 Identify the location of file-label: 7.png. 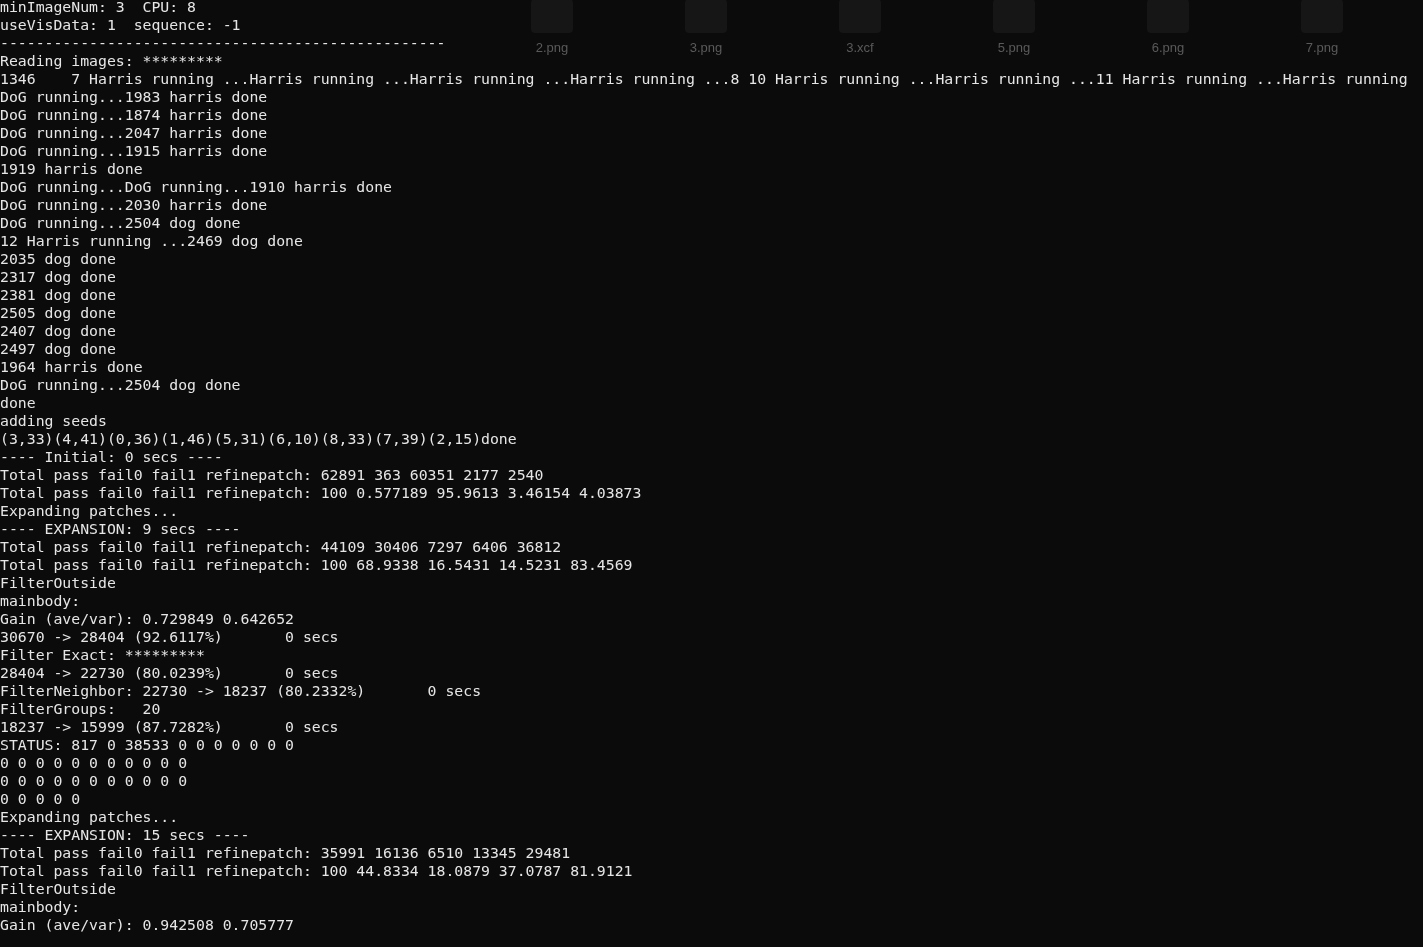
(1322, 48).